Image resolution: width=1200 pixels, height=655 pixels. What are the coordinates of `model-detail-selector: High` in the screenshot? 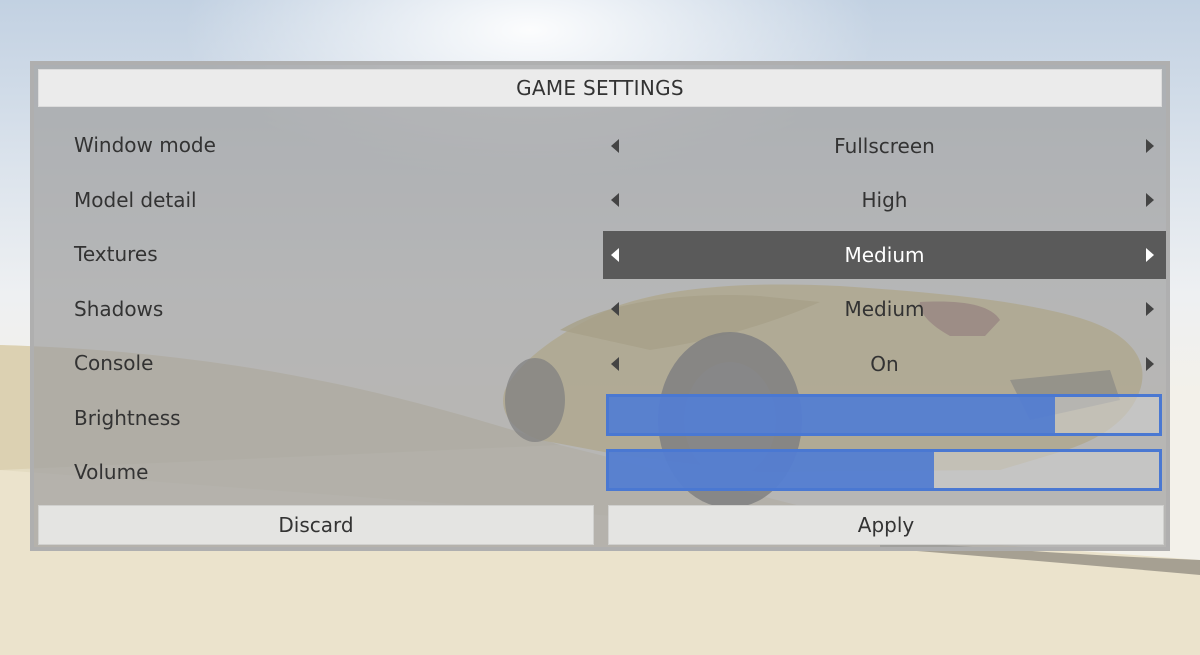 It's located at (884, 200).